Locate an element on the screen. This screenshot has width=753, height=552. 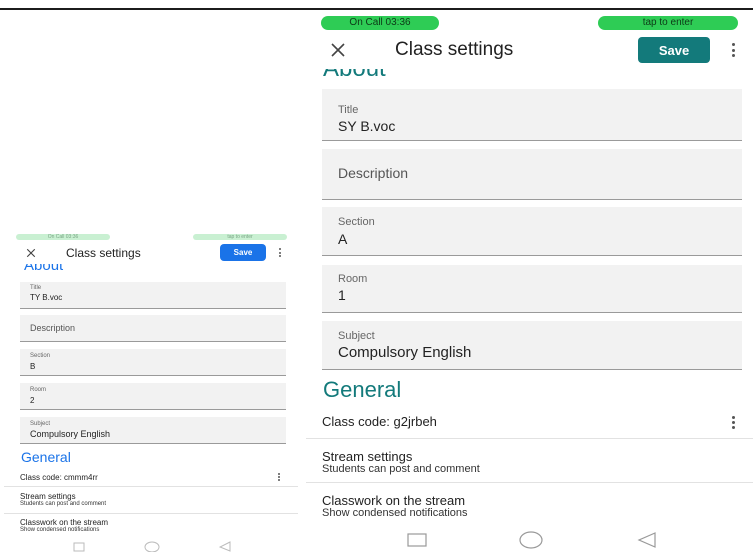
room-field: Room 2 is located at coordinates (153, 396).